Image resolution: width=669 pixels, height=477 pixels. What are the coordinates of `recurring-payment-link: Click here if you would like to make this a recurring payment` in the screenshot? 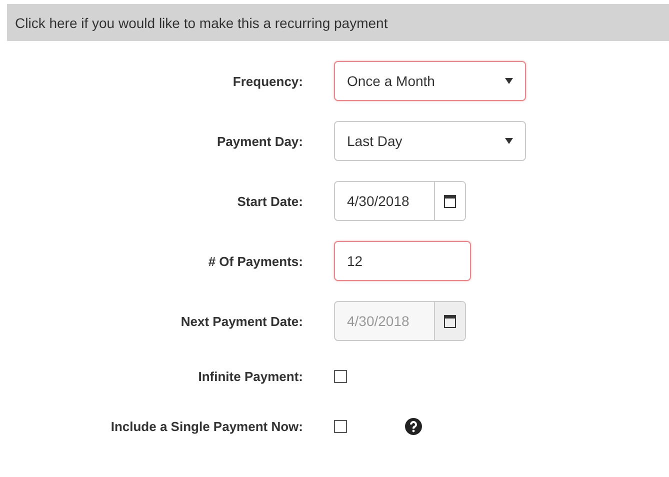 It's located at (338, 22).